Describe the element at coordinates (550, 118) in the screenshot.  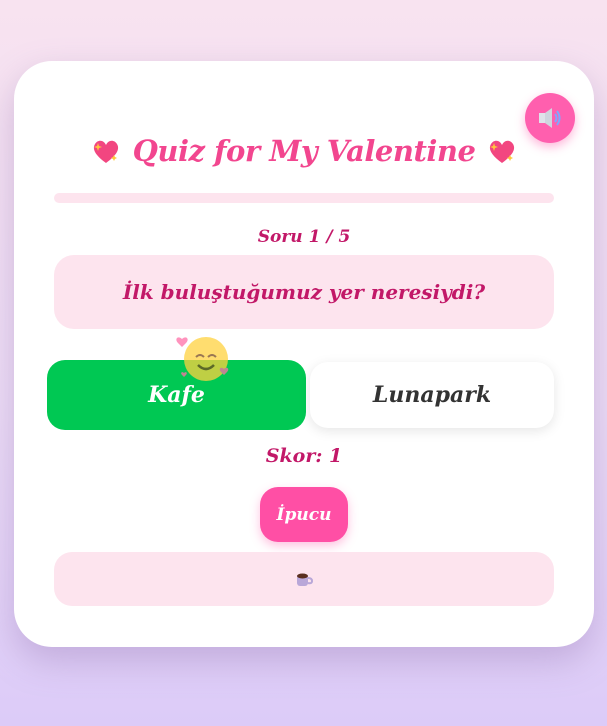
I see `speaker-icon` at that location.